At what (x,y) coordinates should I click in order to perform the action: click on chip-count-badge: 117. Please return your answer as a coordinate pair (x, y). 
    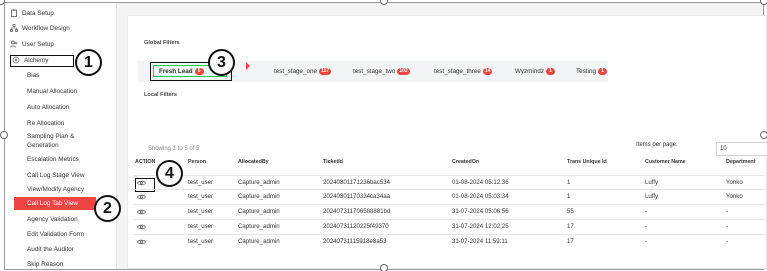
    Looking at the image, I should click on (325, 71).